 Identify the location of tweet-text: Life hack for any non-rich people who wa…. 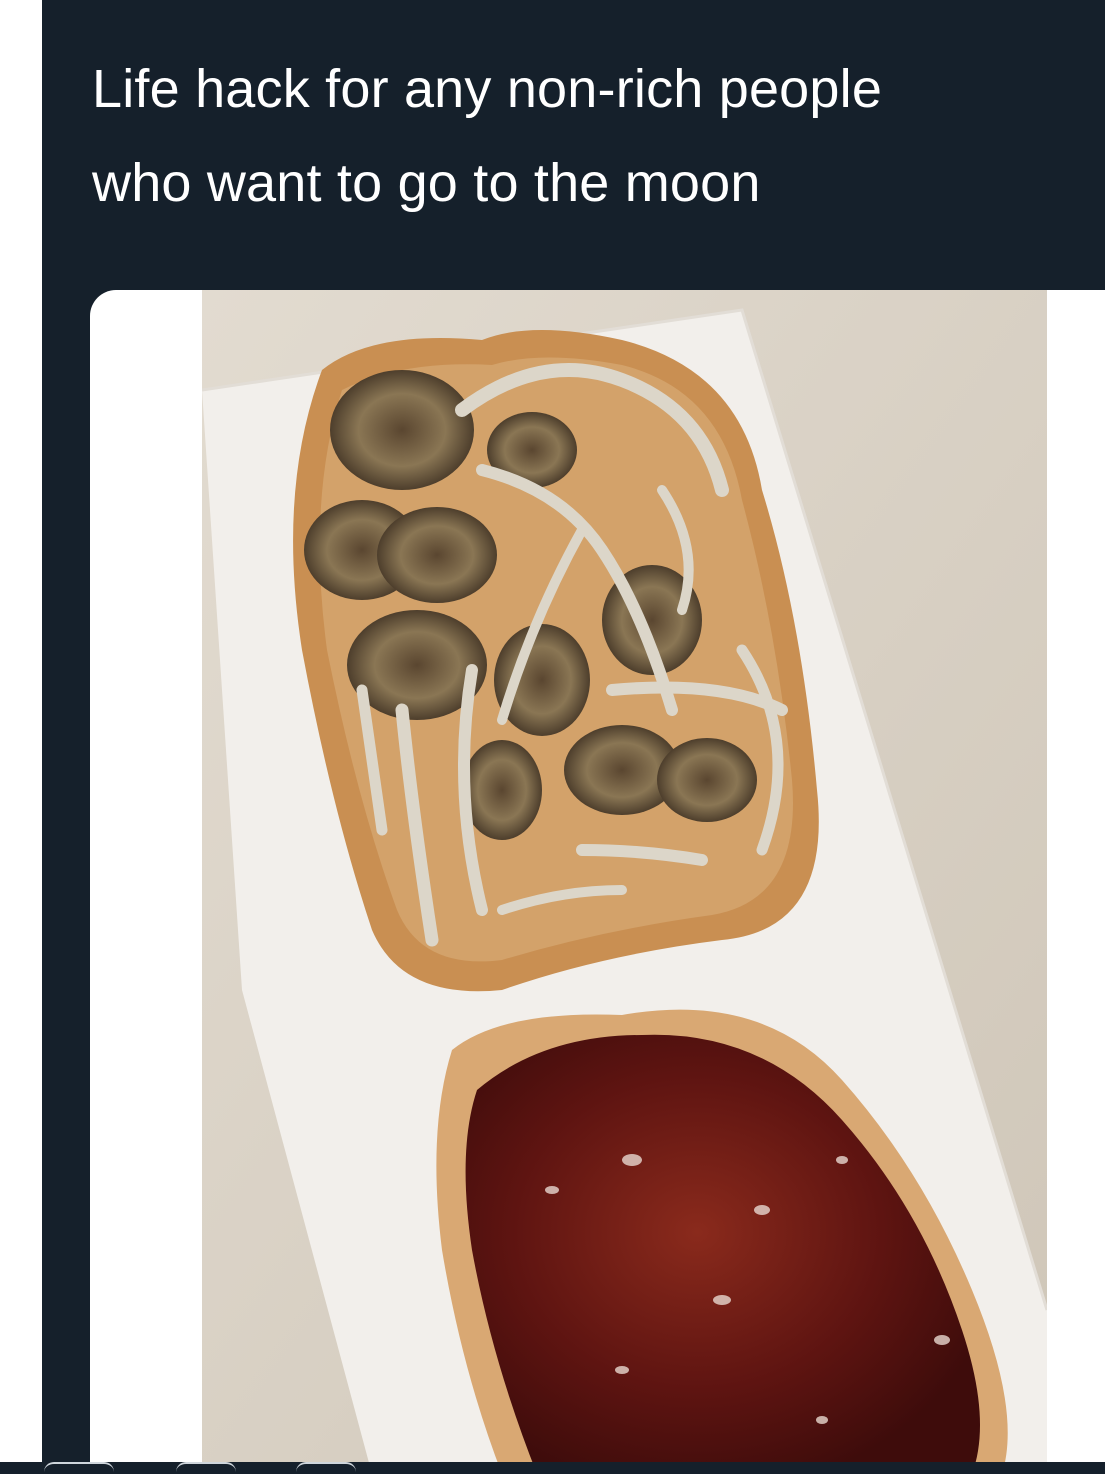
(592, 136).